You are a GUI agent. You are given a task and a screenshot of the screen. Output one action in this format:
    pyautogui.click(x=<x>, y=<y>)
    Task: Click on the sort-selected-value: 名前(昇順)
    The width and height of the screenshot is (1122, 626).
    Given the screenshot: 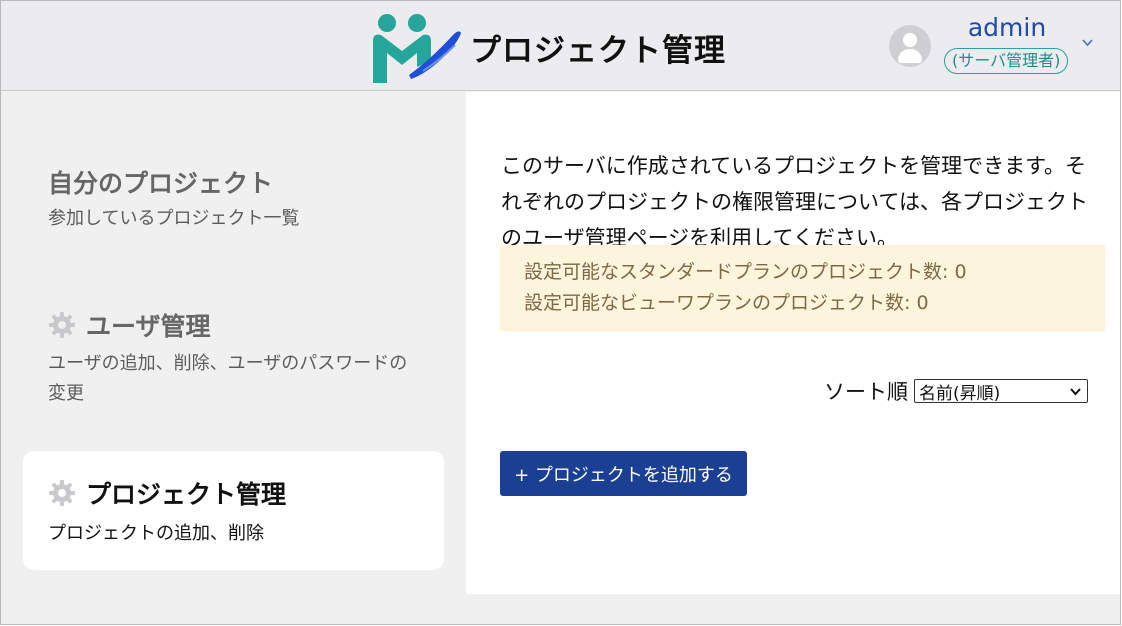 What is the action you would take?
    pyautogui.click(x=960, y=393)
    